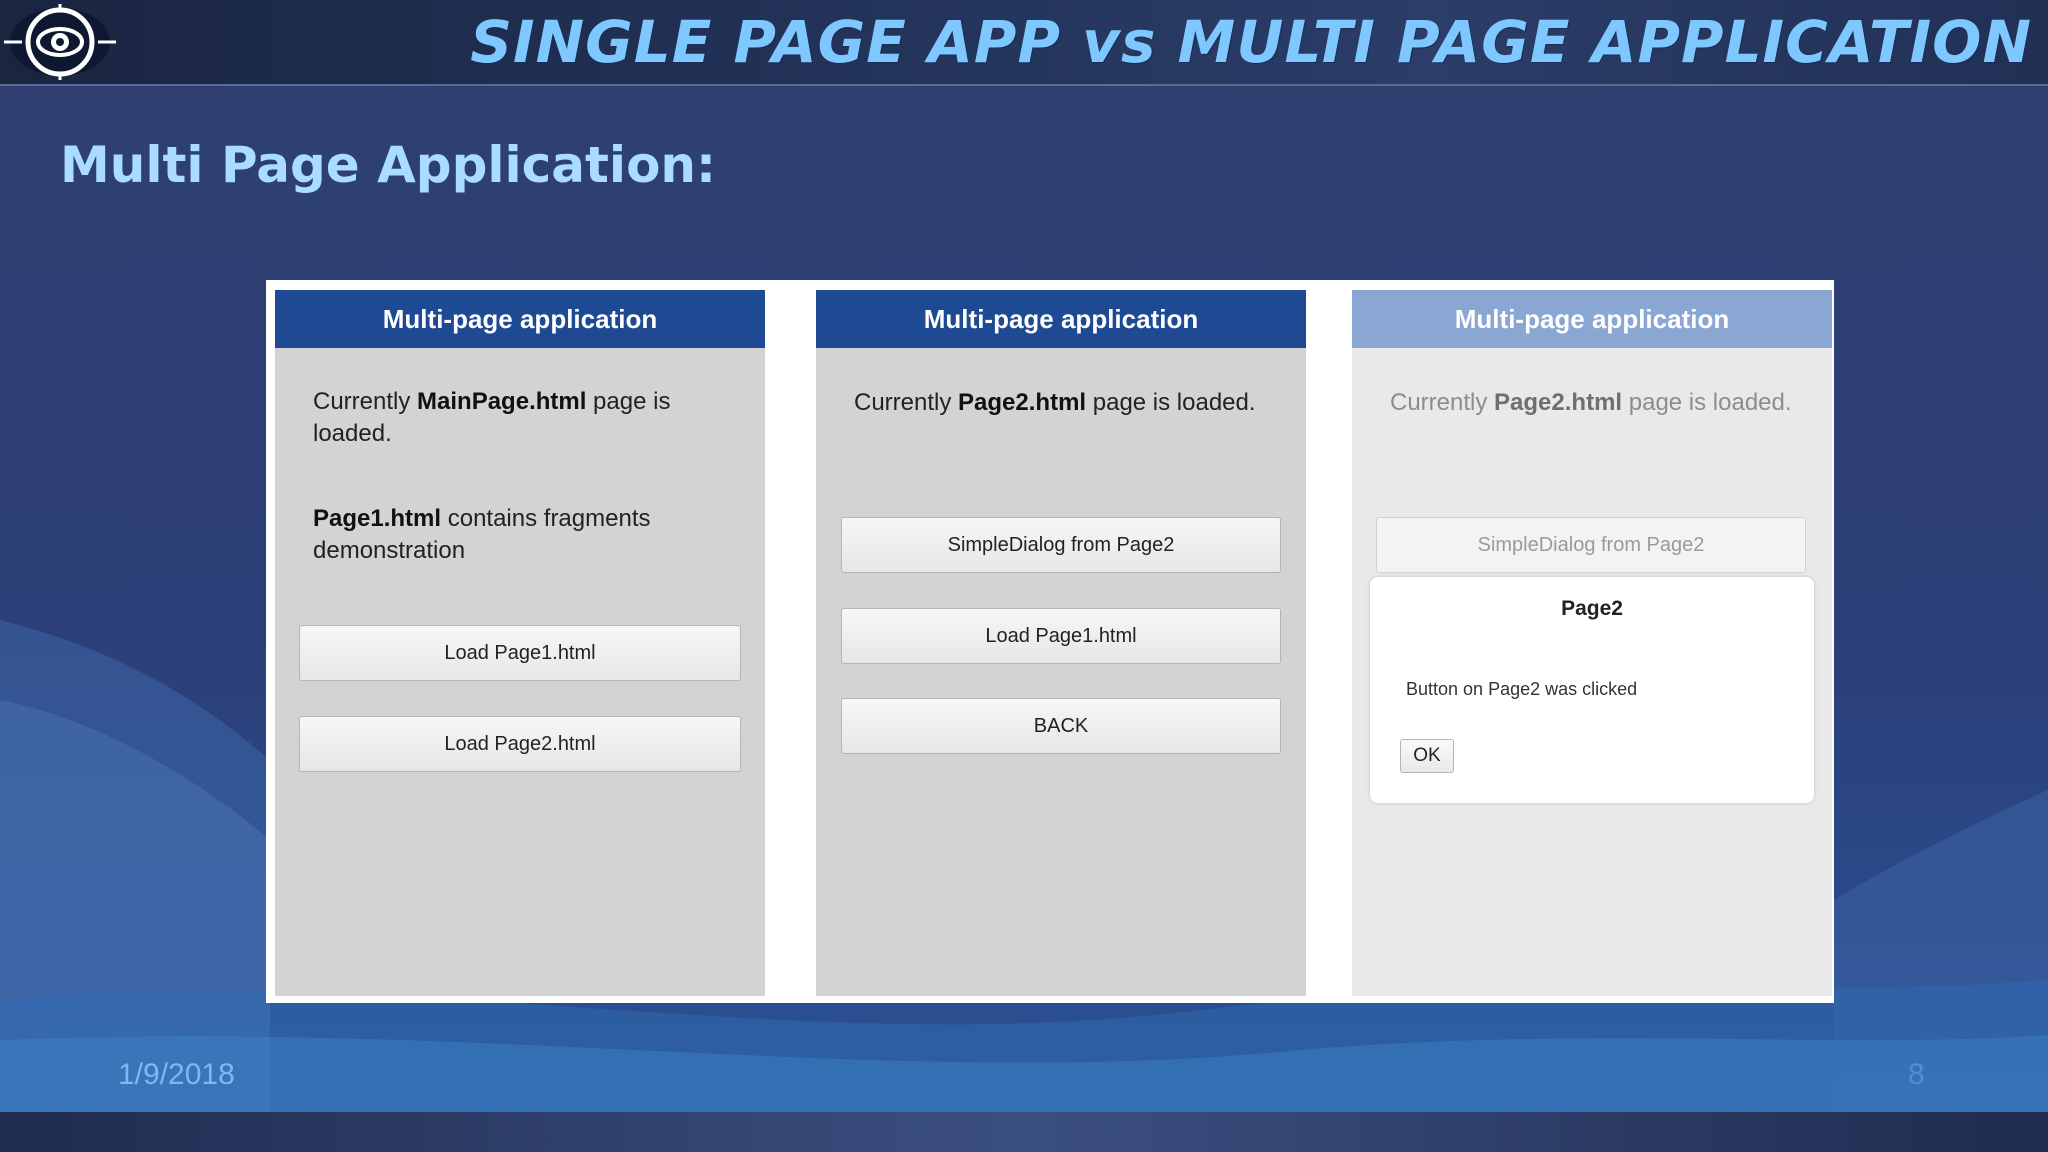  What do you see at coordinates (1916, 1074) in the screenshot?
I see `slide-page-number: 8` at bounding box center [1916, 1074].